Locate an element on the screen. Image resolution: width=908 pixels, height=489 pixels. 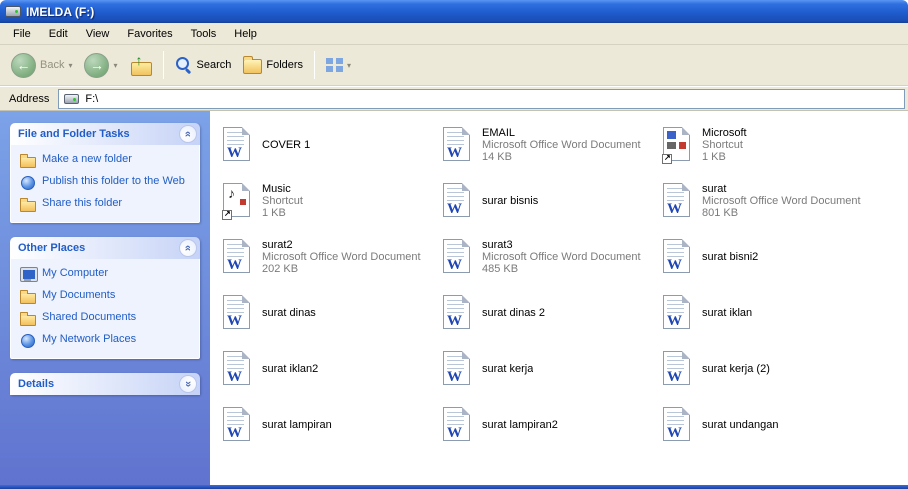
place-link: My Documents is located at coordinates (106, 296).